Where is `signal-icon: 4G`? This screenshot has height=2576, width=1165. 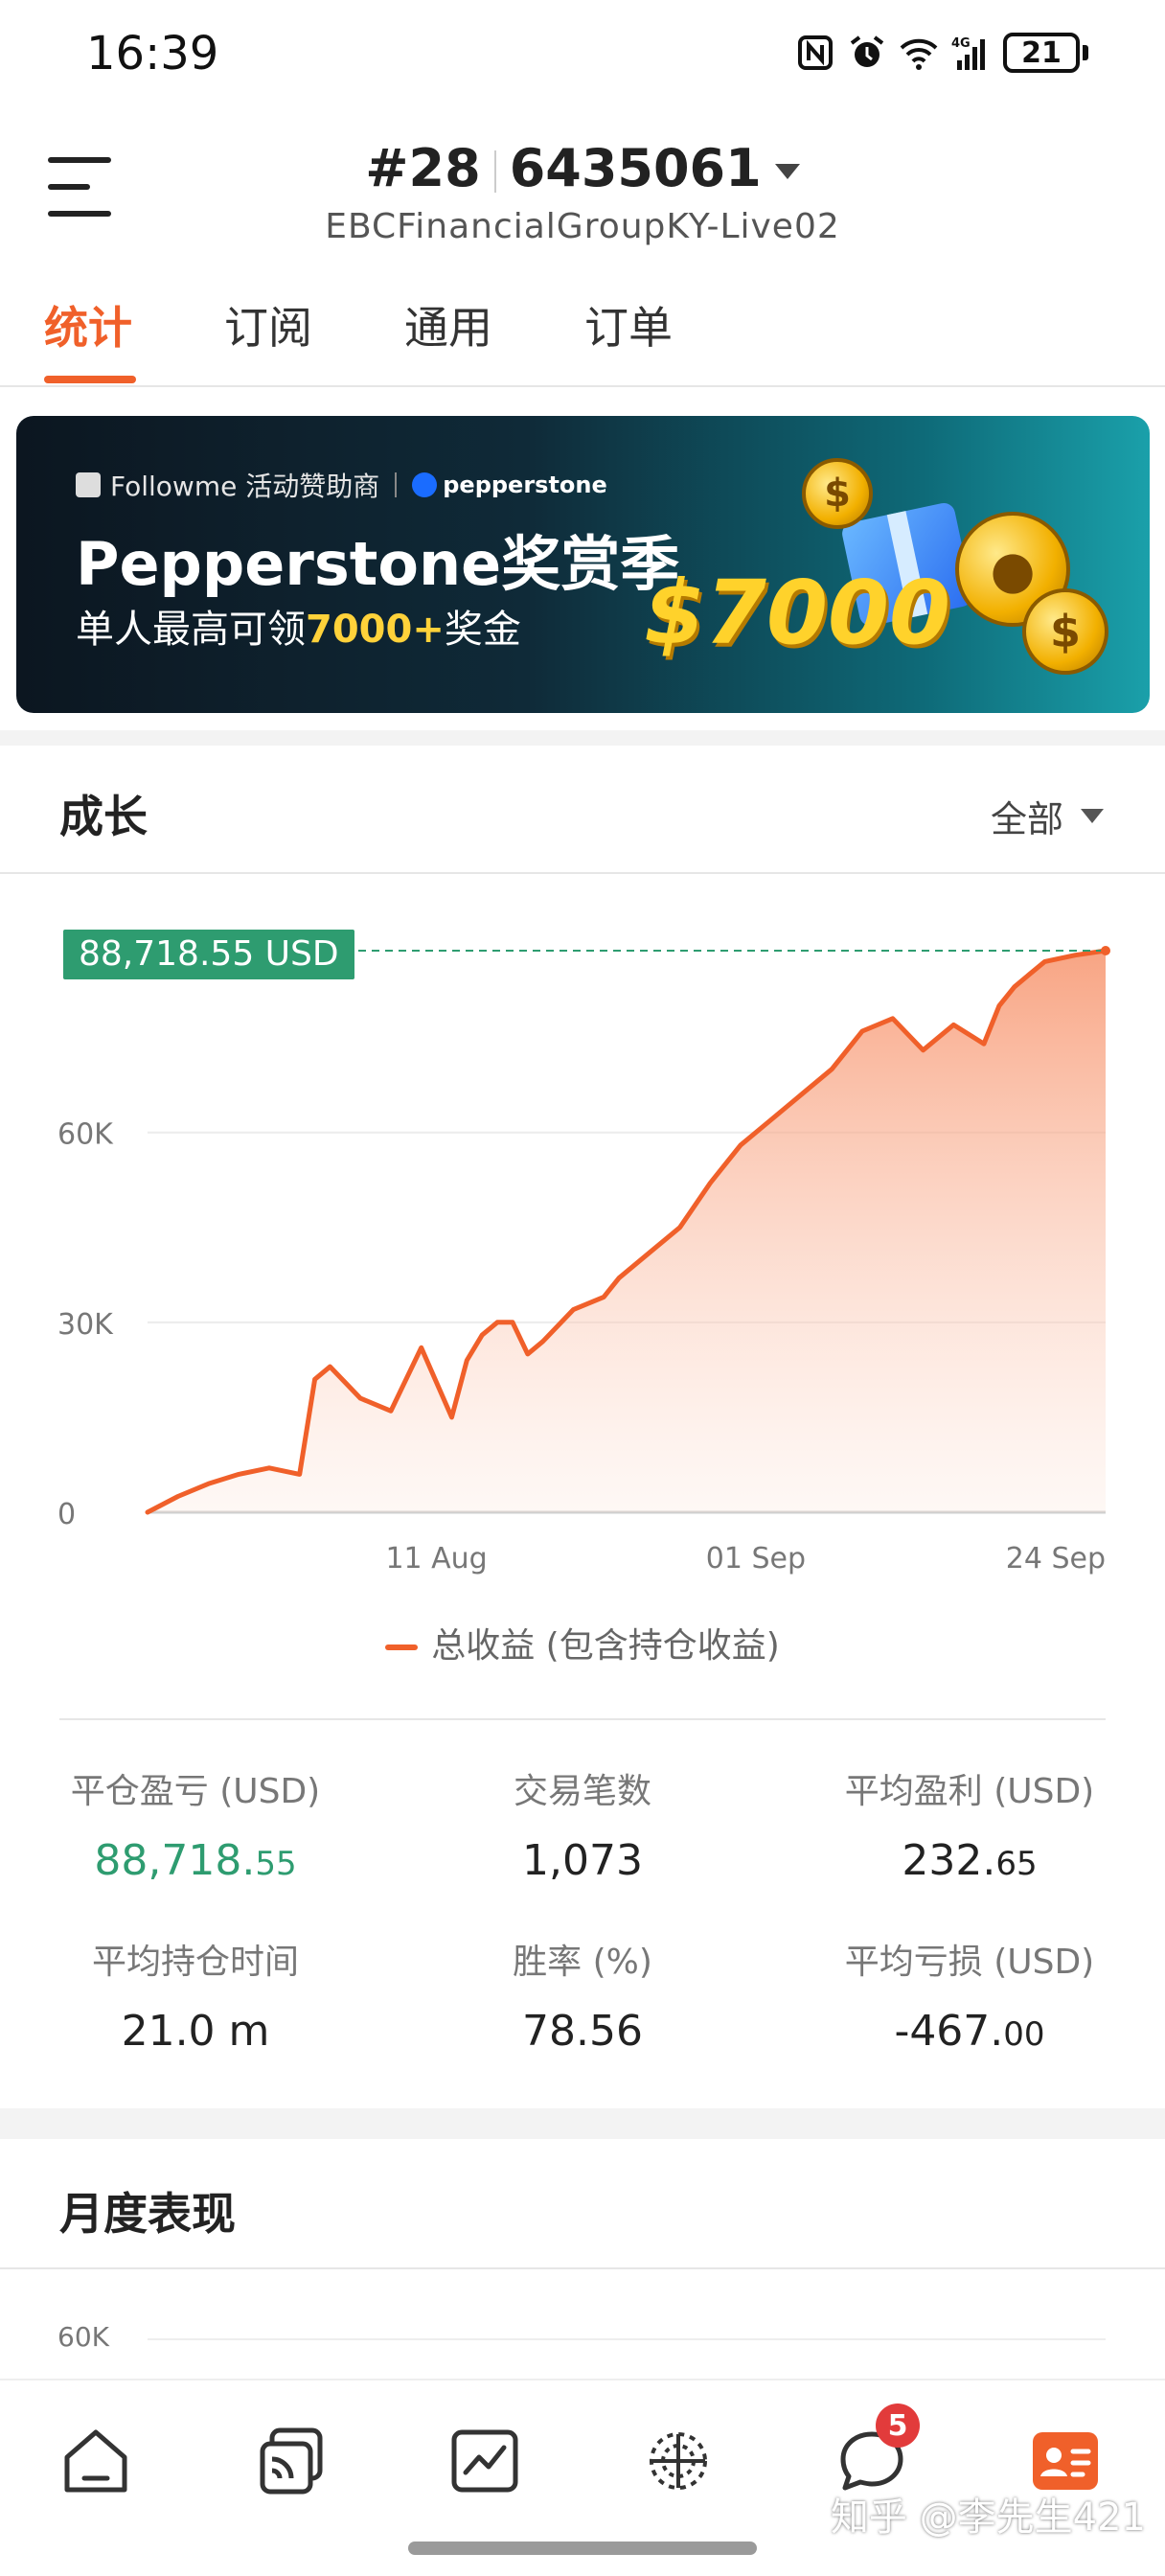 signal-icon: 4G is located at coordinates (968, 53).